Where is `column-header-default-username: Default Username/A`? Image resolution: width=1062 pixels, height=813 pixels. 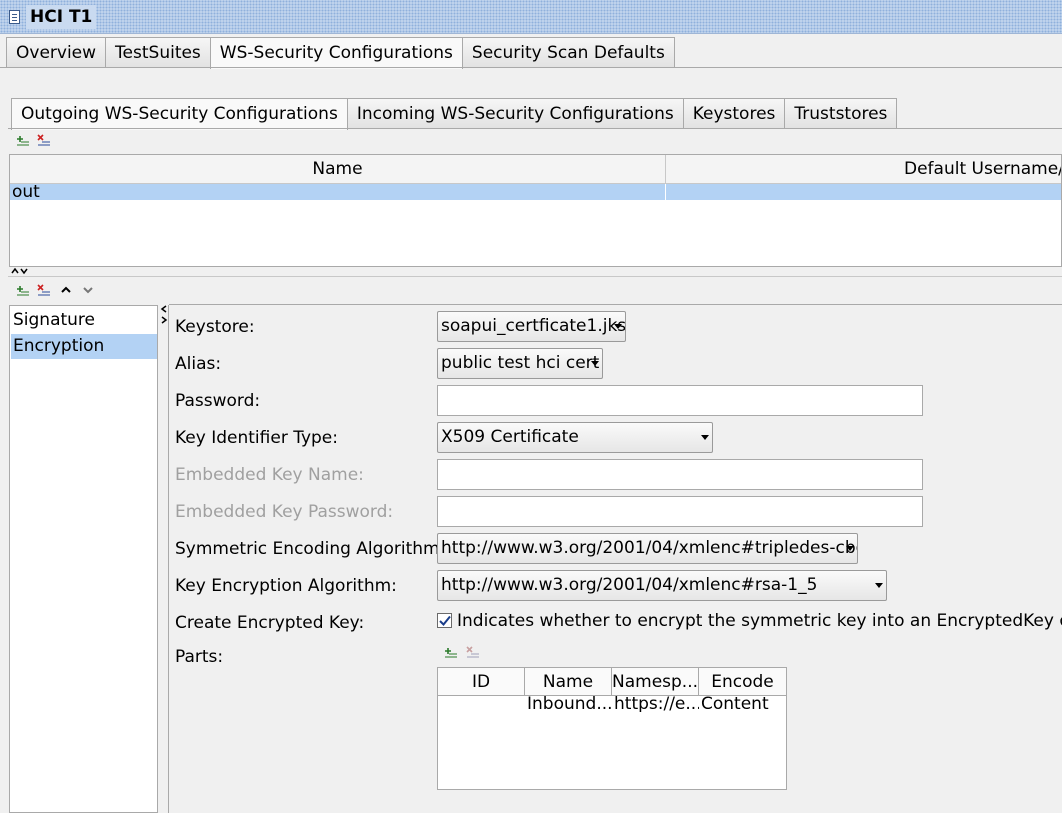
column-header-default-username: Default Username/A is located at coordinates (863, 169).